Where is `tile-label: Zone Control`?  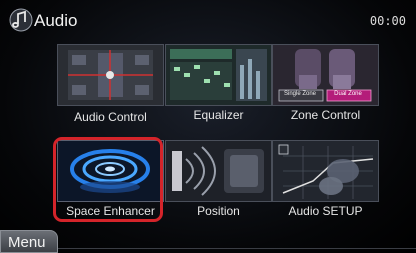
tile-label: Zone Control is located at coordinates (325, 115).